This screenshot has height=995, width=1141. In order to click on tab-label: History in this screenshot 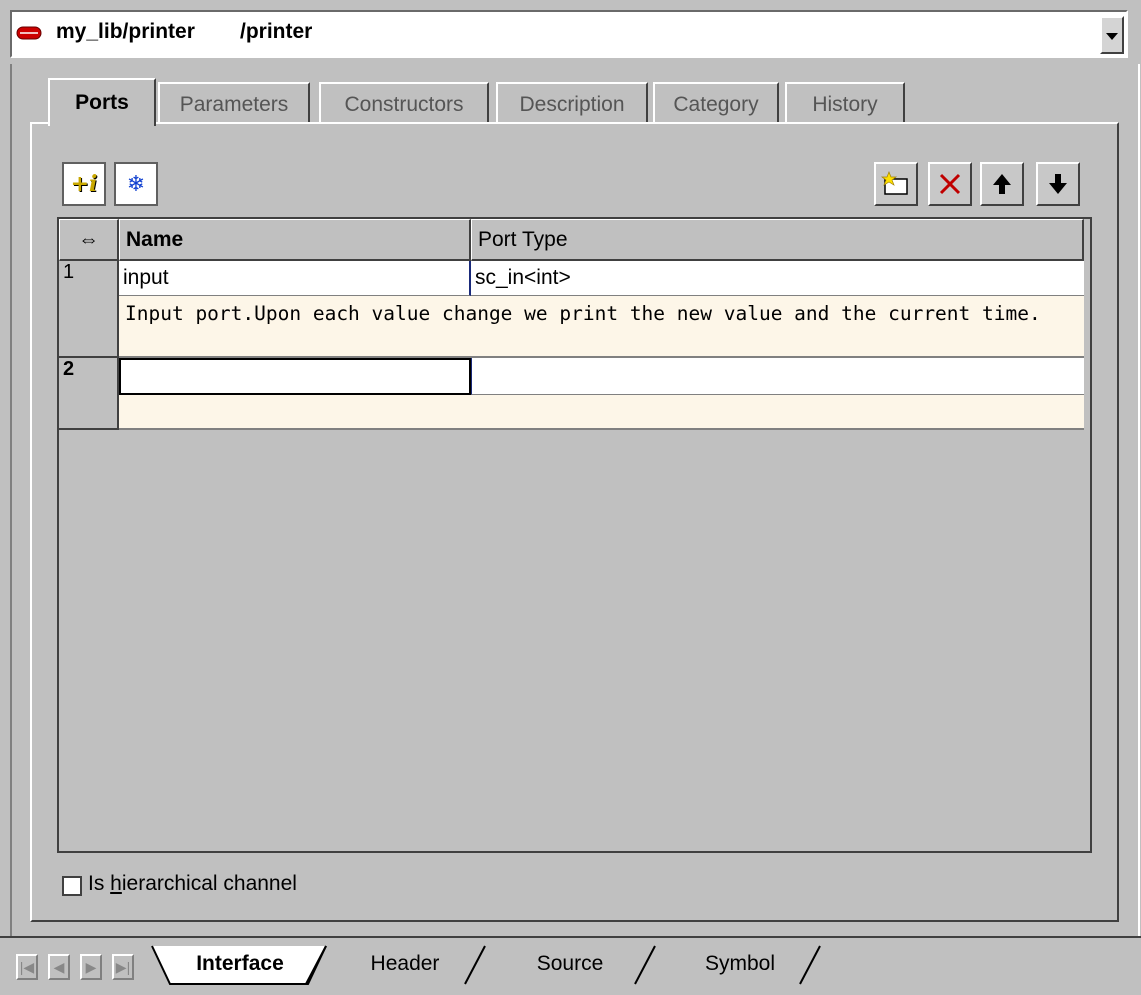, I will do `click(845, 104)`.